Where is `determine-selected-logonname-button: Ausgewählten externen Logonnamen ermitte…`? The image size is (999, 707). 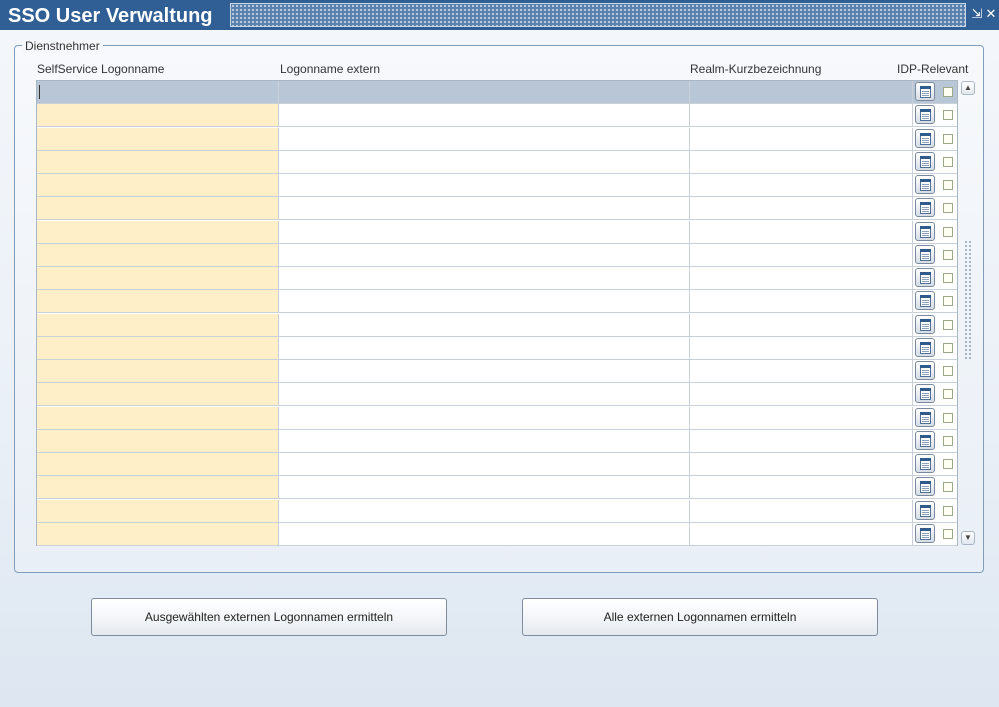 determine-selected-logonname-button: Ausgewählten externen Logonnamen ermitte… is located at coordinates (269, 617).